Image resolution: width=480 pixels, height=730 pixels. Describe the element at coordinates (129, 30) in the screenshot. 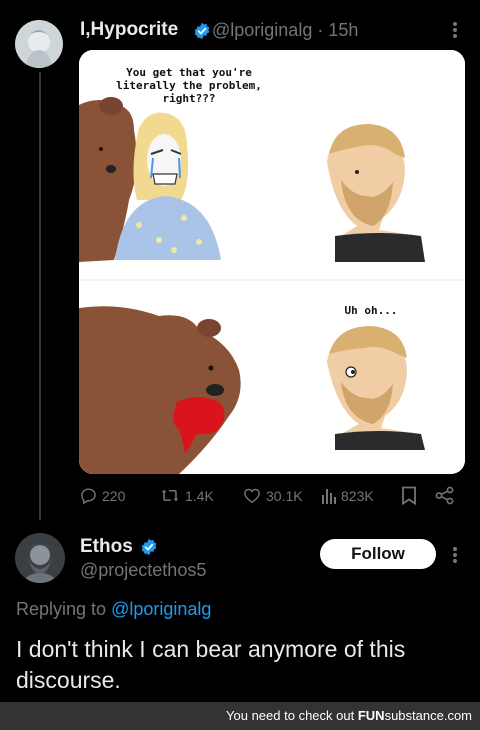

I see `author-name: I,Hypocrite` at that location.